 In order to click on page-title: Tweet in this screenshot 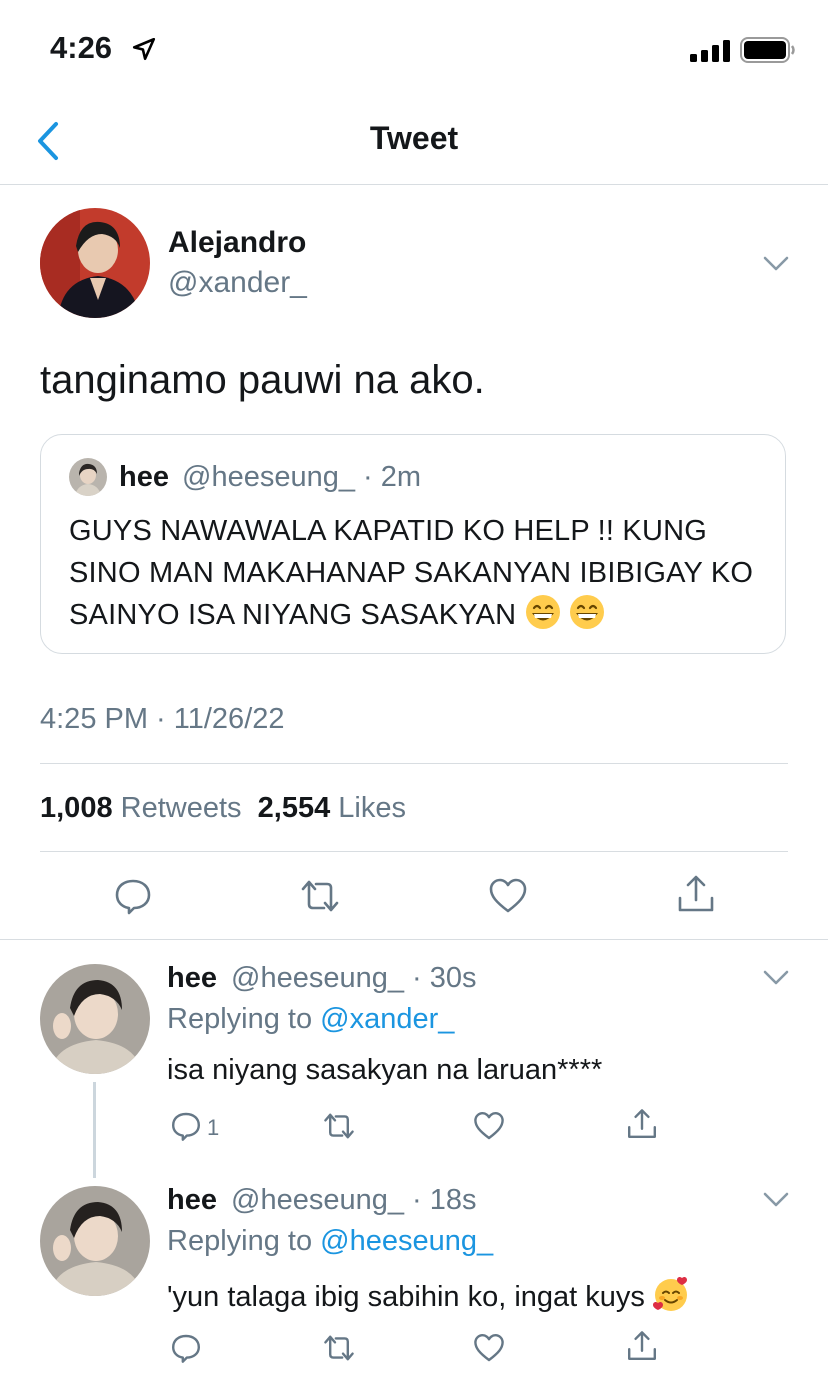, I will do `click(414, 138)`.